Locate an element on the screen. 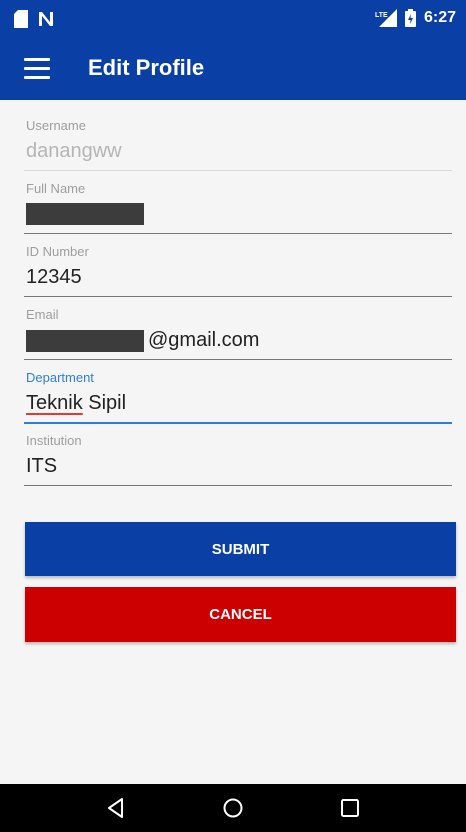 This screenshot has width=466, height=832. page-title: Edit Profile is located at coordinates (146, 67).